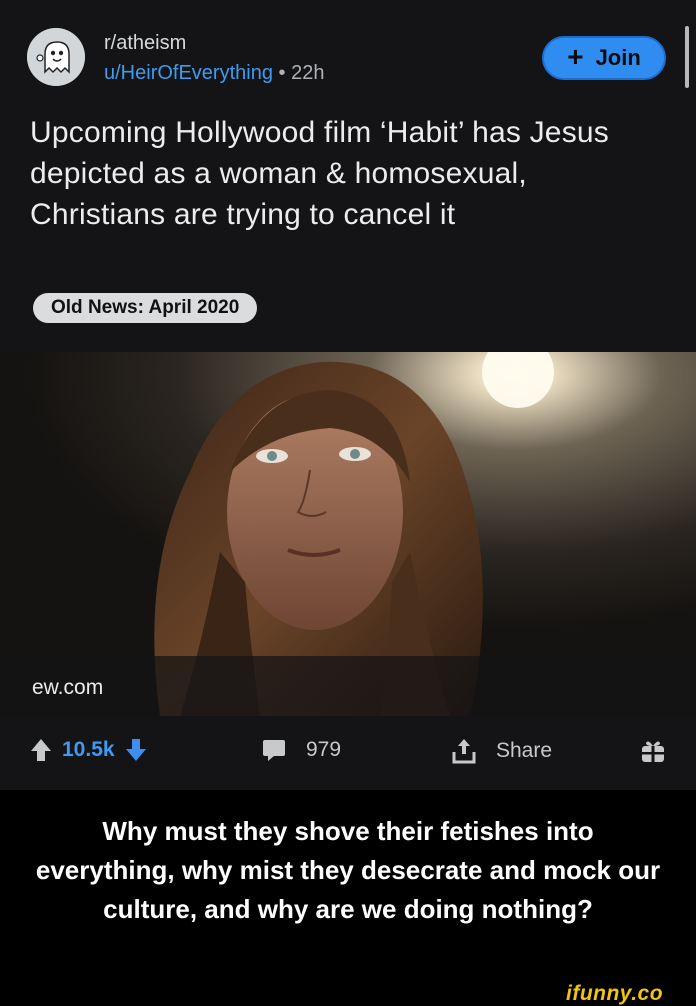 This screenshot has width=696, height=1006. Describe the element at coordinates (67, 688) in the screenshot. I see `link-domain: ew.com` at that location.